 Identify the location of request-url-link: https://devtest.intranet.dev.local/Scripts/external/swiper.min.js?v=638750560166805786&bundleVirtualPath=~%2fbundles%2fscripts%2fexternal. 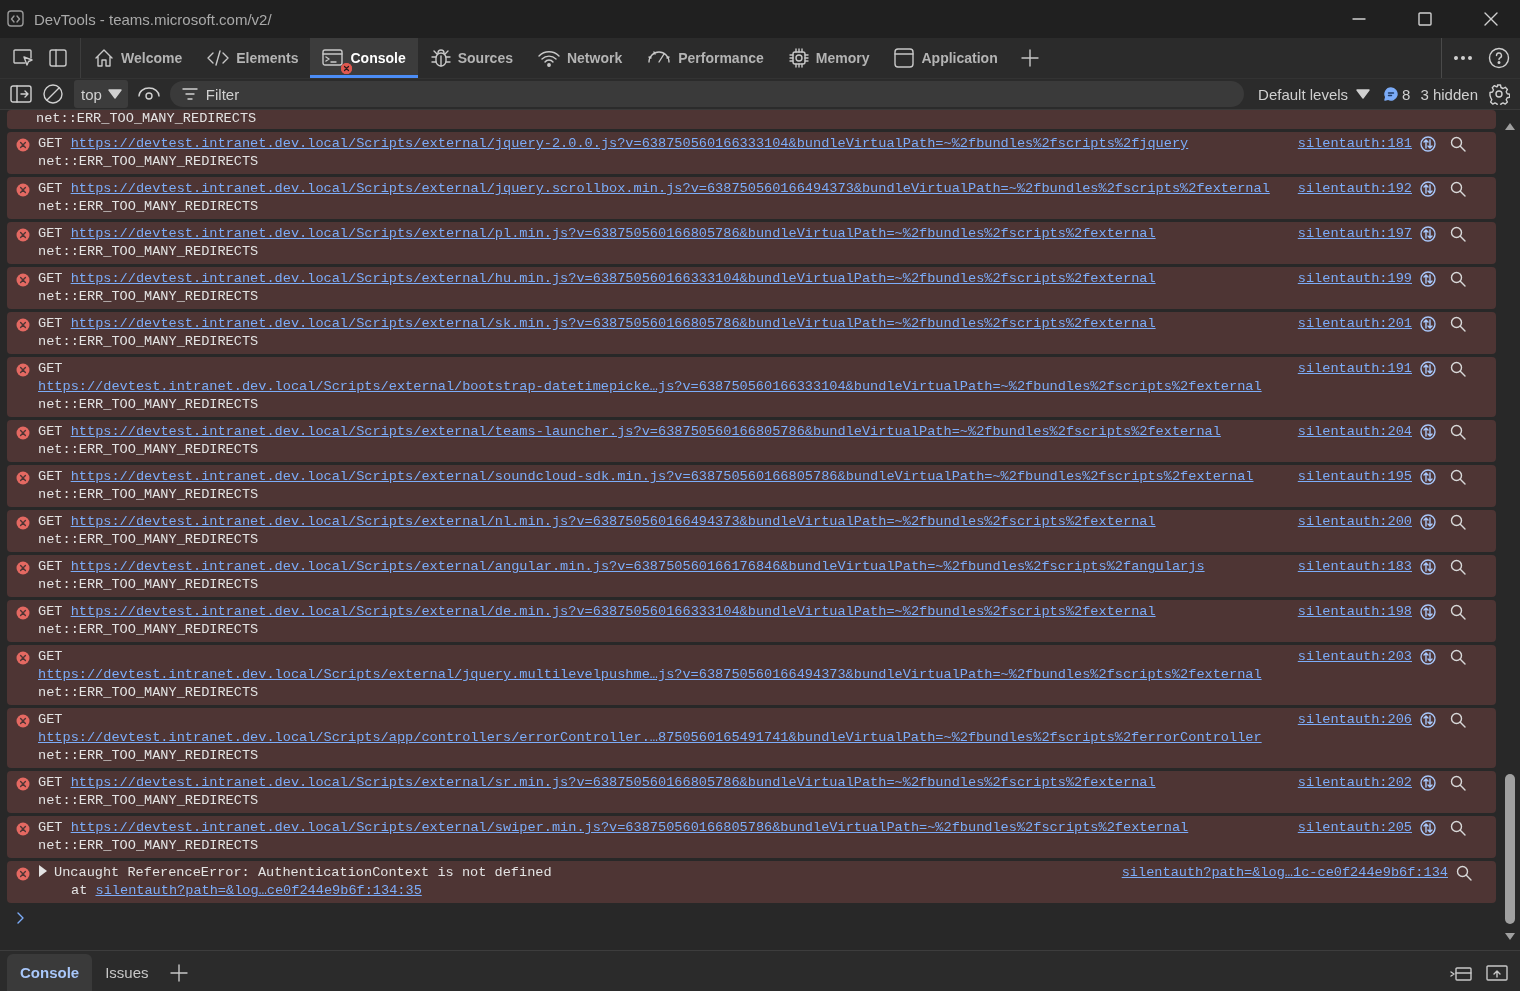
(629, 827).